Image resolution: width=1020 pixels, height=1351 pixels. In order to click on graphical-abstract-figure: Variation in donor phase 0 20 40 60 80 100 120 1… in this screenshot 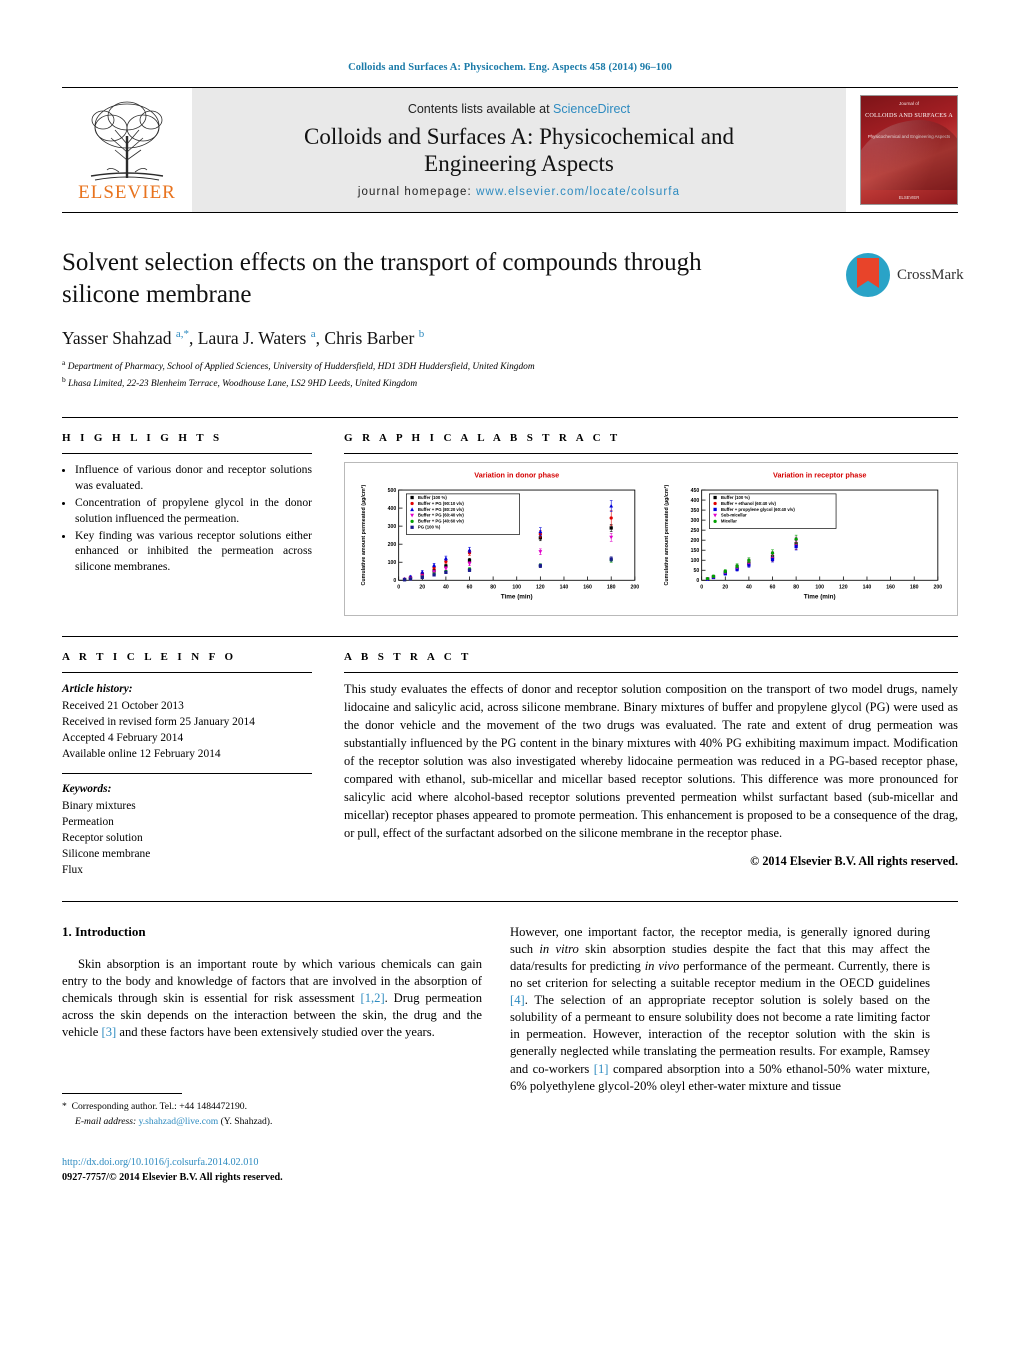, I will do `click(651, 539)`.